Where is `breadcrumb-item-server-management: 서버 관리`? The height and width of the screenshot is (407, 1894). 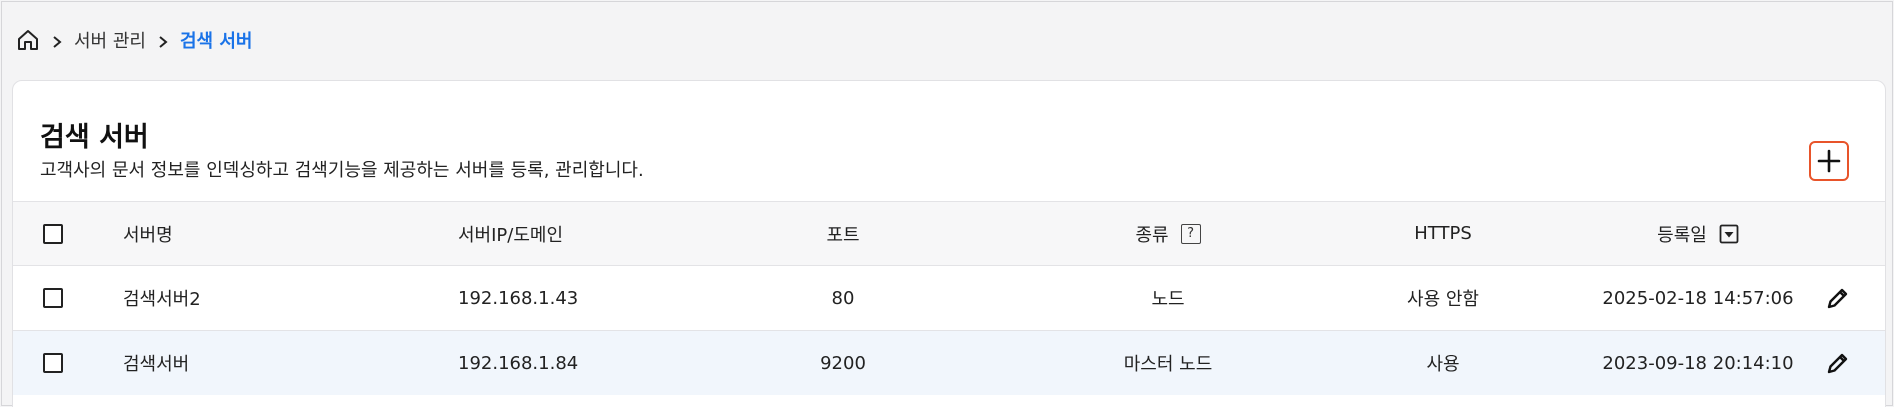
breadcrumb-item-server-management: 서버 관리 is located at coordinates (110, 40).